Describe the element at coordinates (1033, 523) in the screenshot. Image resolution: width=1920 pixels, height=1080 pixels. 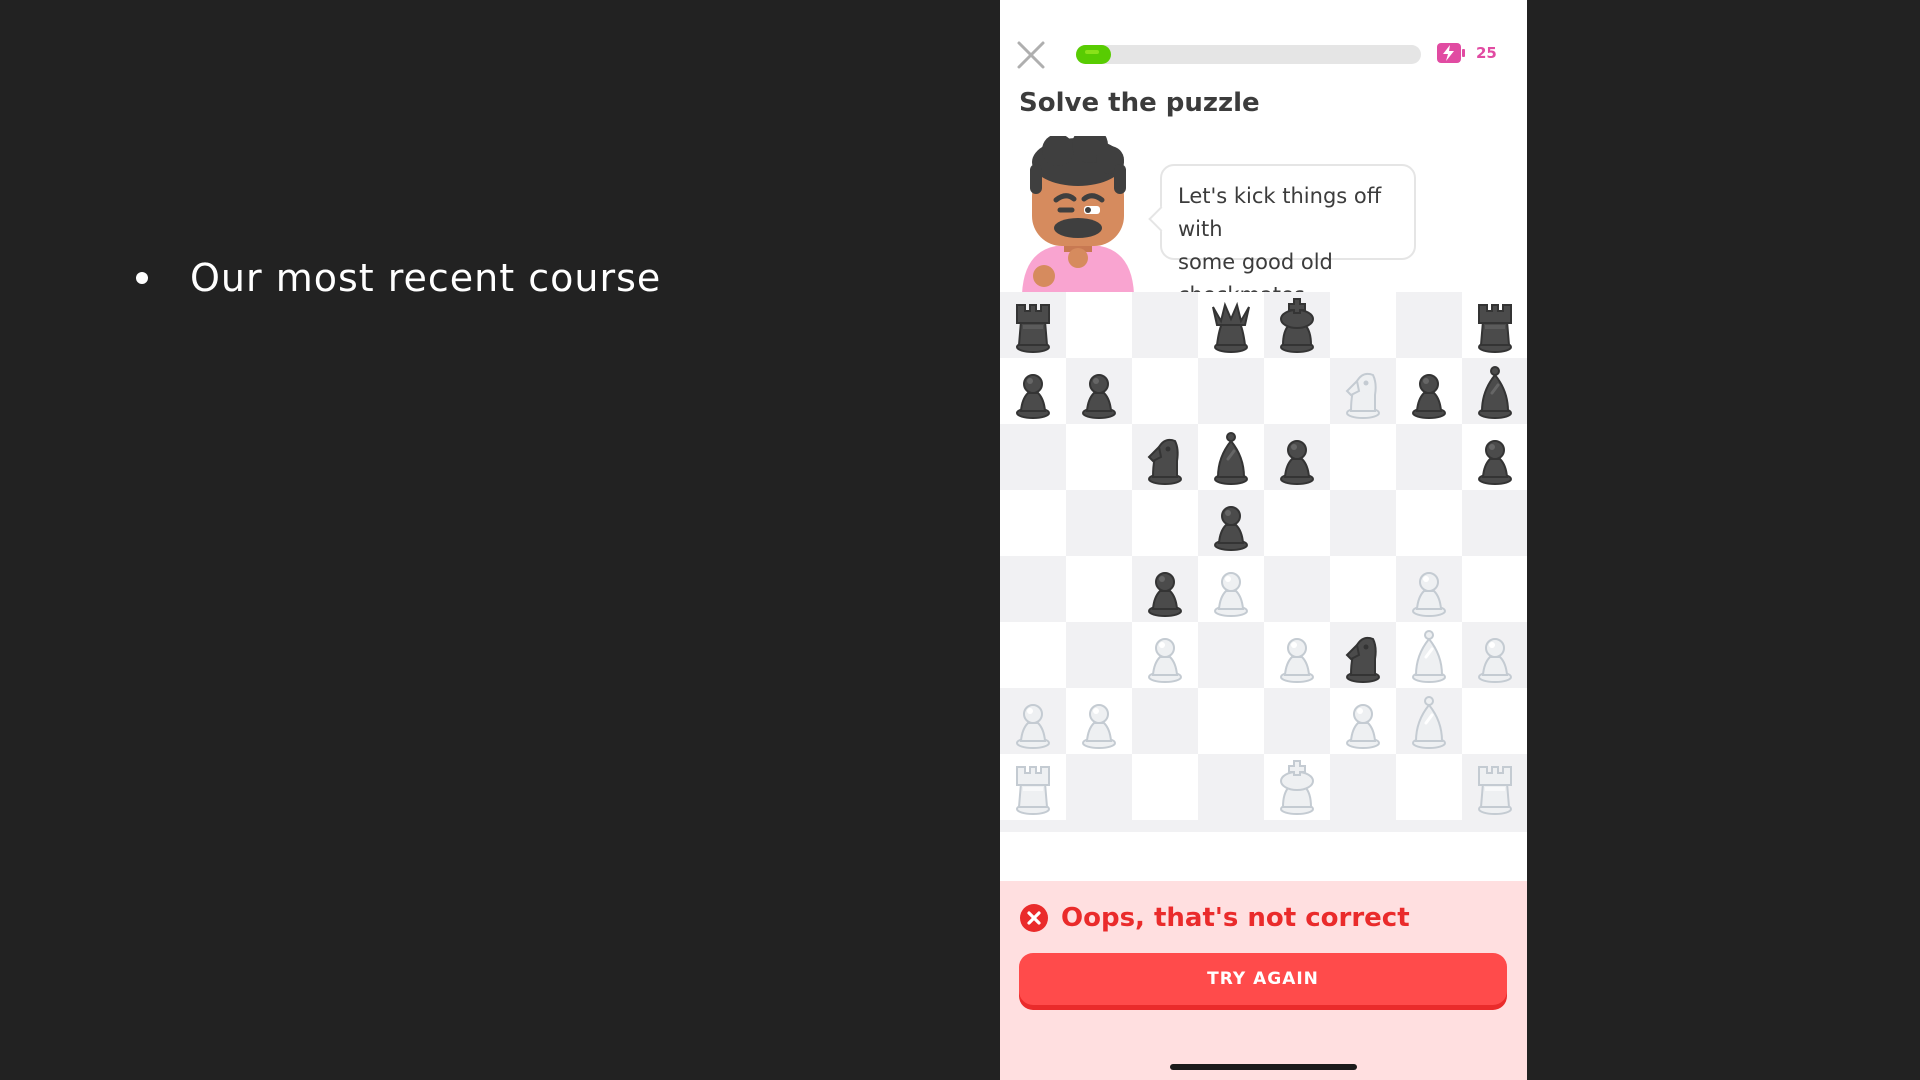
I see `board-square-a5` at that location.